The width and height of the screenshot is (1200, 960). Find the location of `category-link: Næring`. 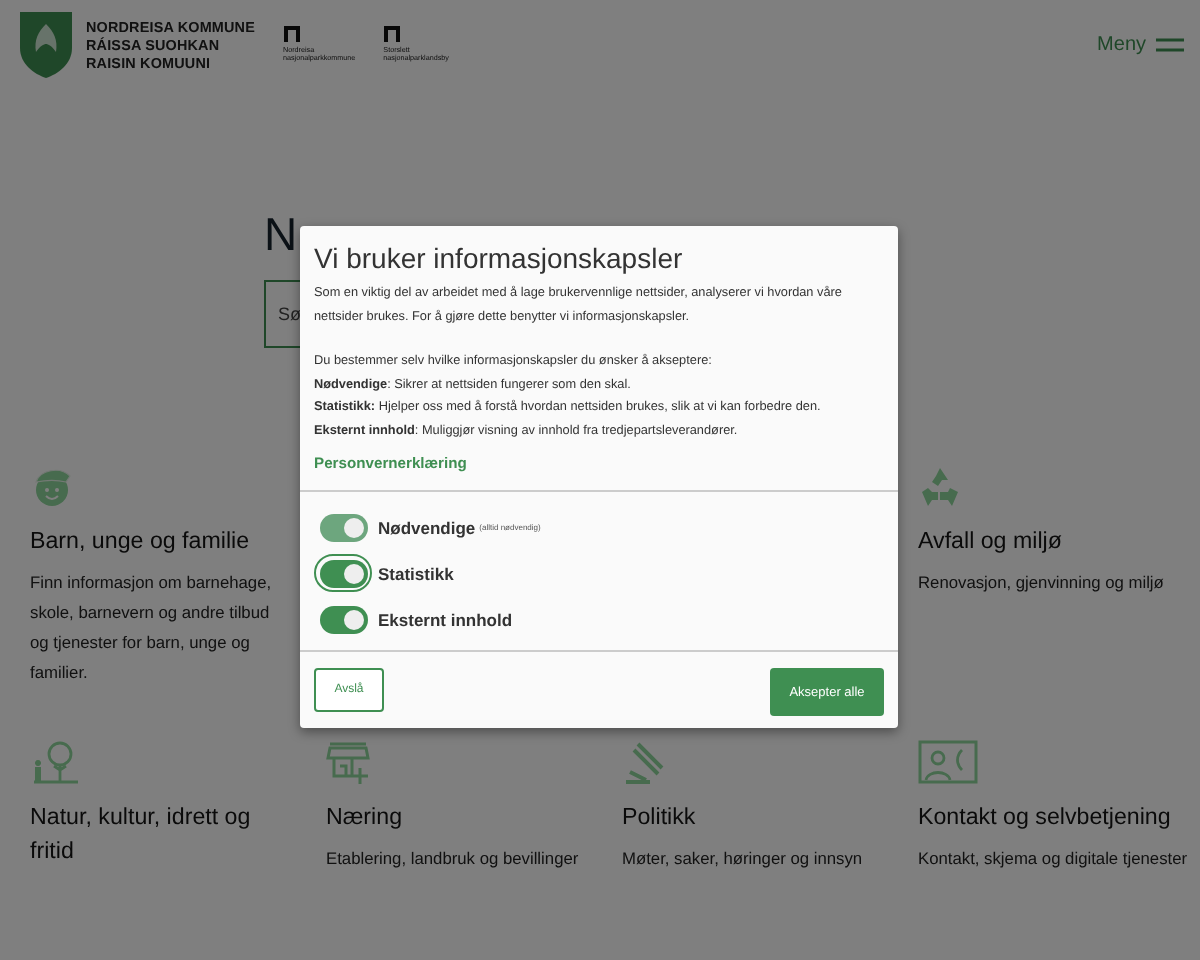

category-link: Næring is located at coordinates (364, 817).